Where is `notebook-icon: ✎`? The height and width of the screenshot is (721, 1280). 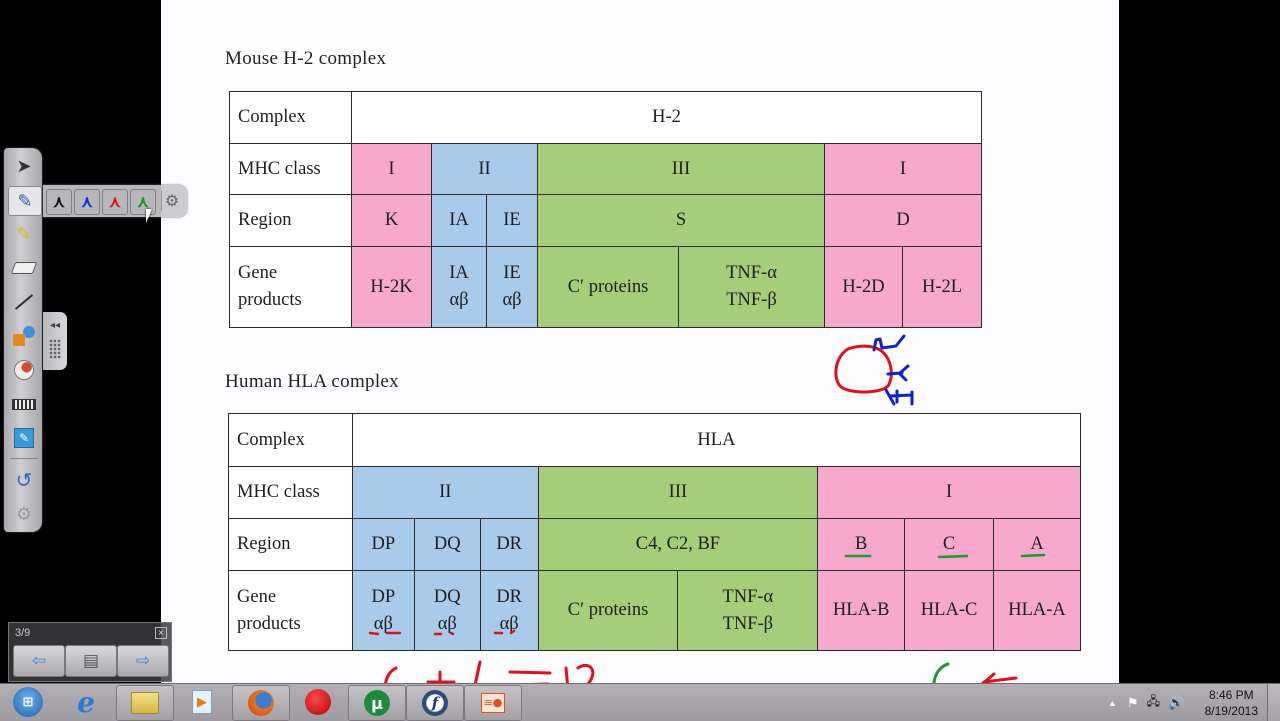
notebook-icon: ✎ is located at coordinates (24, 438).